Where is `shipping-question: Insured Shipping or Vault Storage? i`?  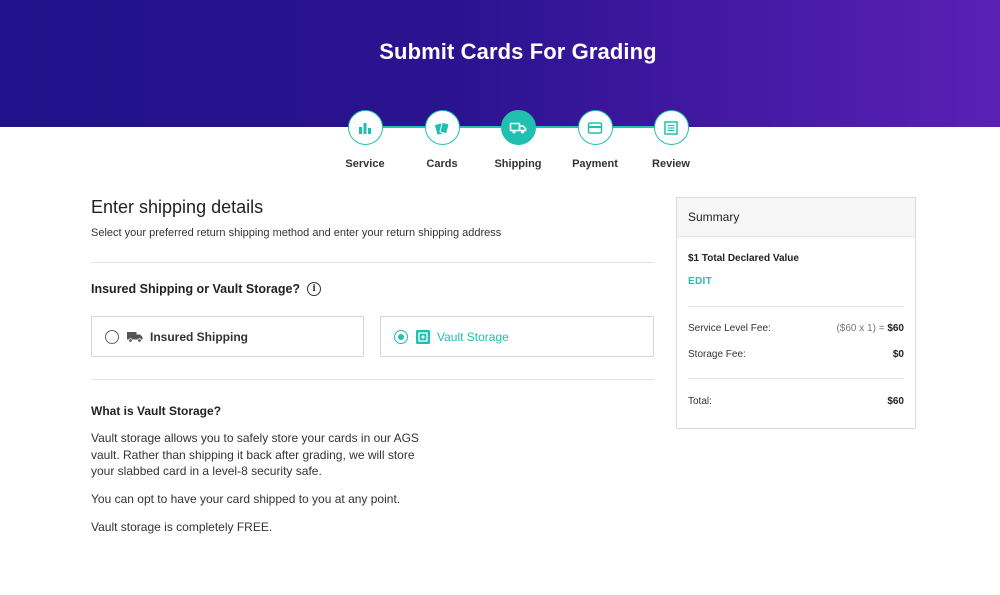 shipping-question: Insured Shipping or Vault Storage? i is located at coordinates (206, 289).